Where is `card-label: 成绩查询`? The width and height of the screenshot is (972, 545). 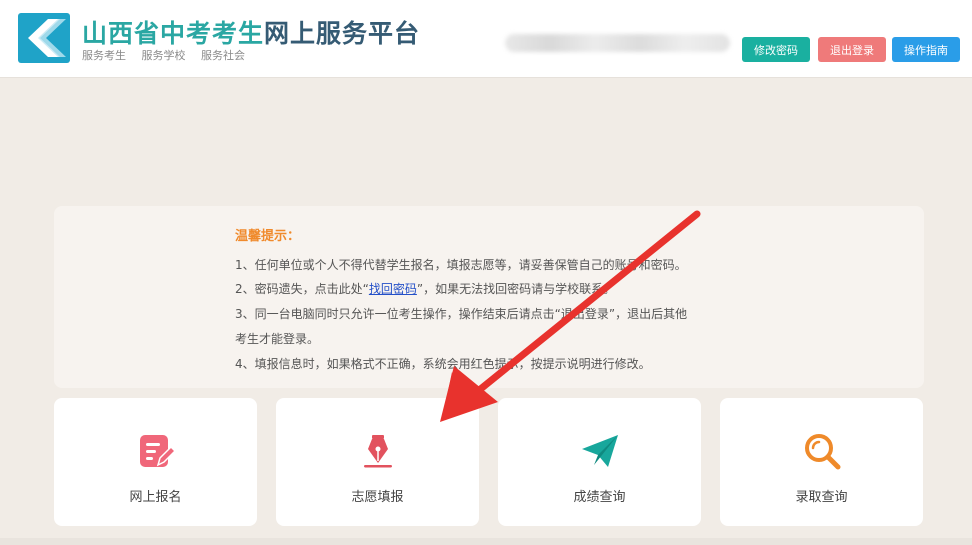 card-label: 成绩查询 is located at coordinates (599, 497).